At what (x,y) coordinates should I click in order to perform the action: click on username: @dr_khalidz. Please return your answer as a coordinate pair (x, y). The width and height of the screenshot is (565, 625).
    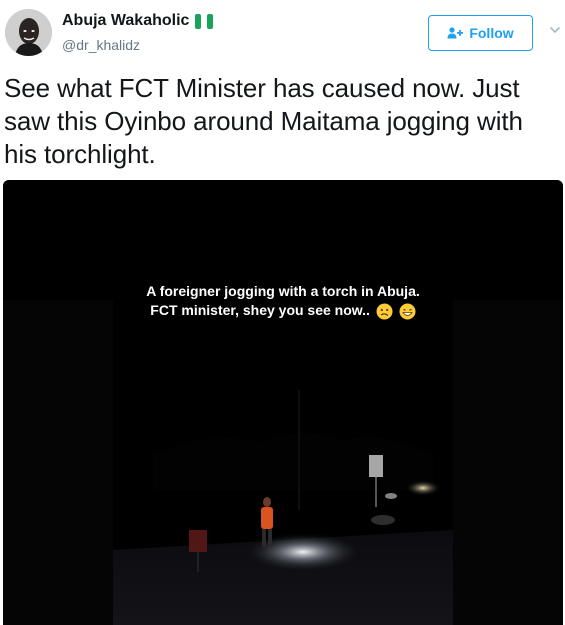
    Looking at the image, I should click on (101, 45).